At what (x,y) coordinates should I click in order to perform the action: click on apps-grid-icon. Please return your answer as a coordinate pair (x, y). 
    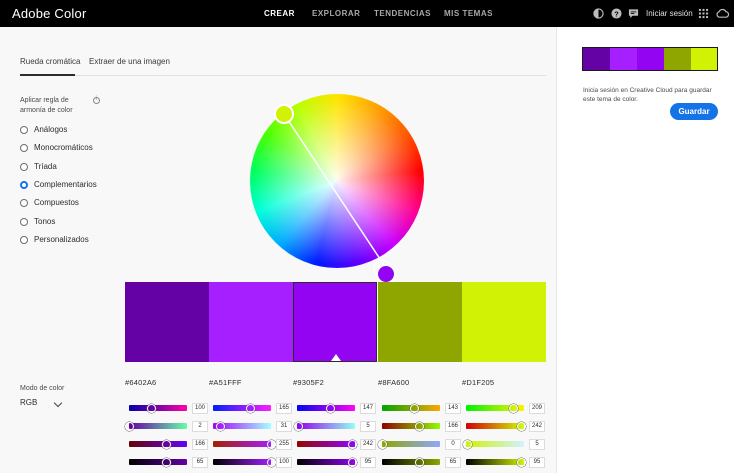
    Looking at the image, I should click on (703, 13).